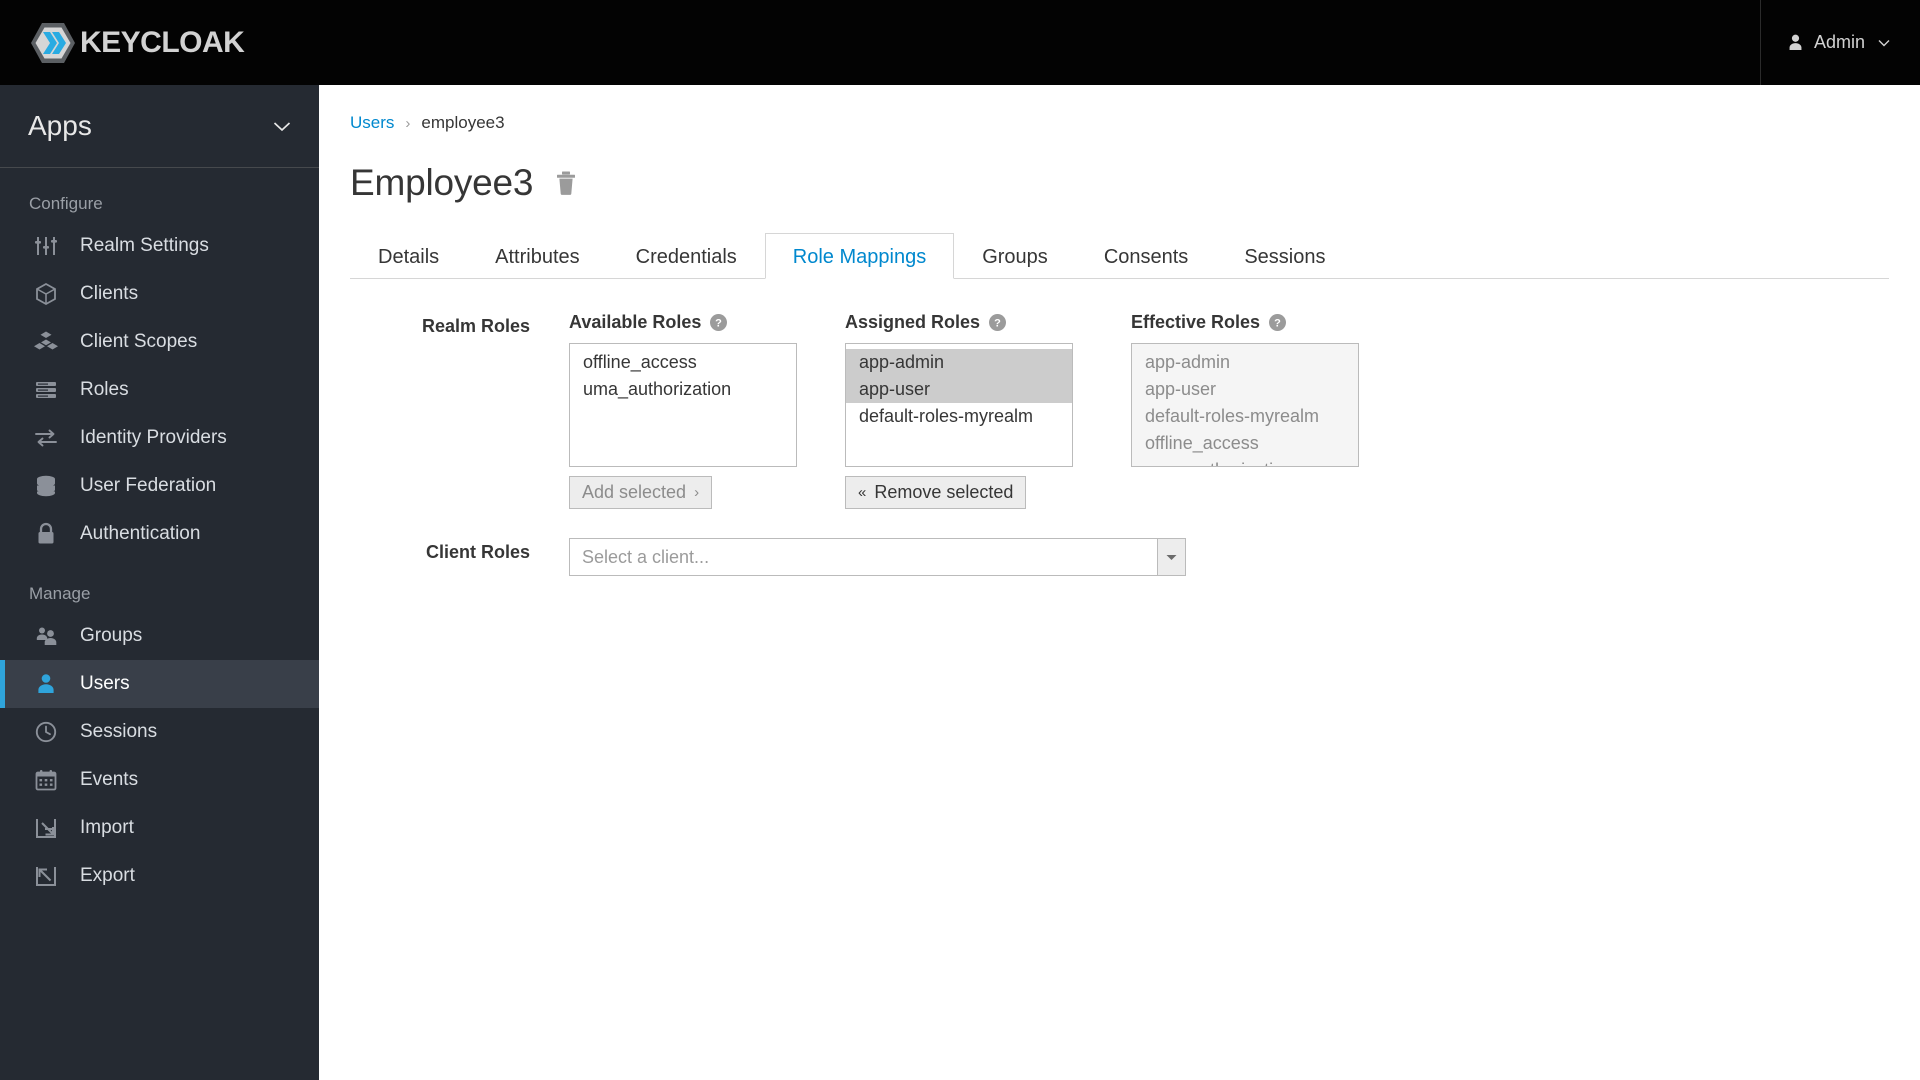 This screenshot has height=1080, width=1920. I want to click on sidebar-item-export: Export, so click(159, 876).